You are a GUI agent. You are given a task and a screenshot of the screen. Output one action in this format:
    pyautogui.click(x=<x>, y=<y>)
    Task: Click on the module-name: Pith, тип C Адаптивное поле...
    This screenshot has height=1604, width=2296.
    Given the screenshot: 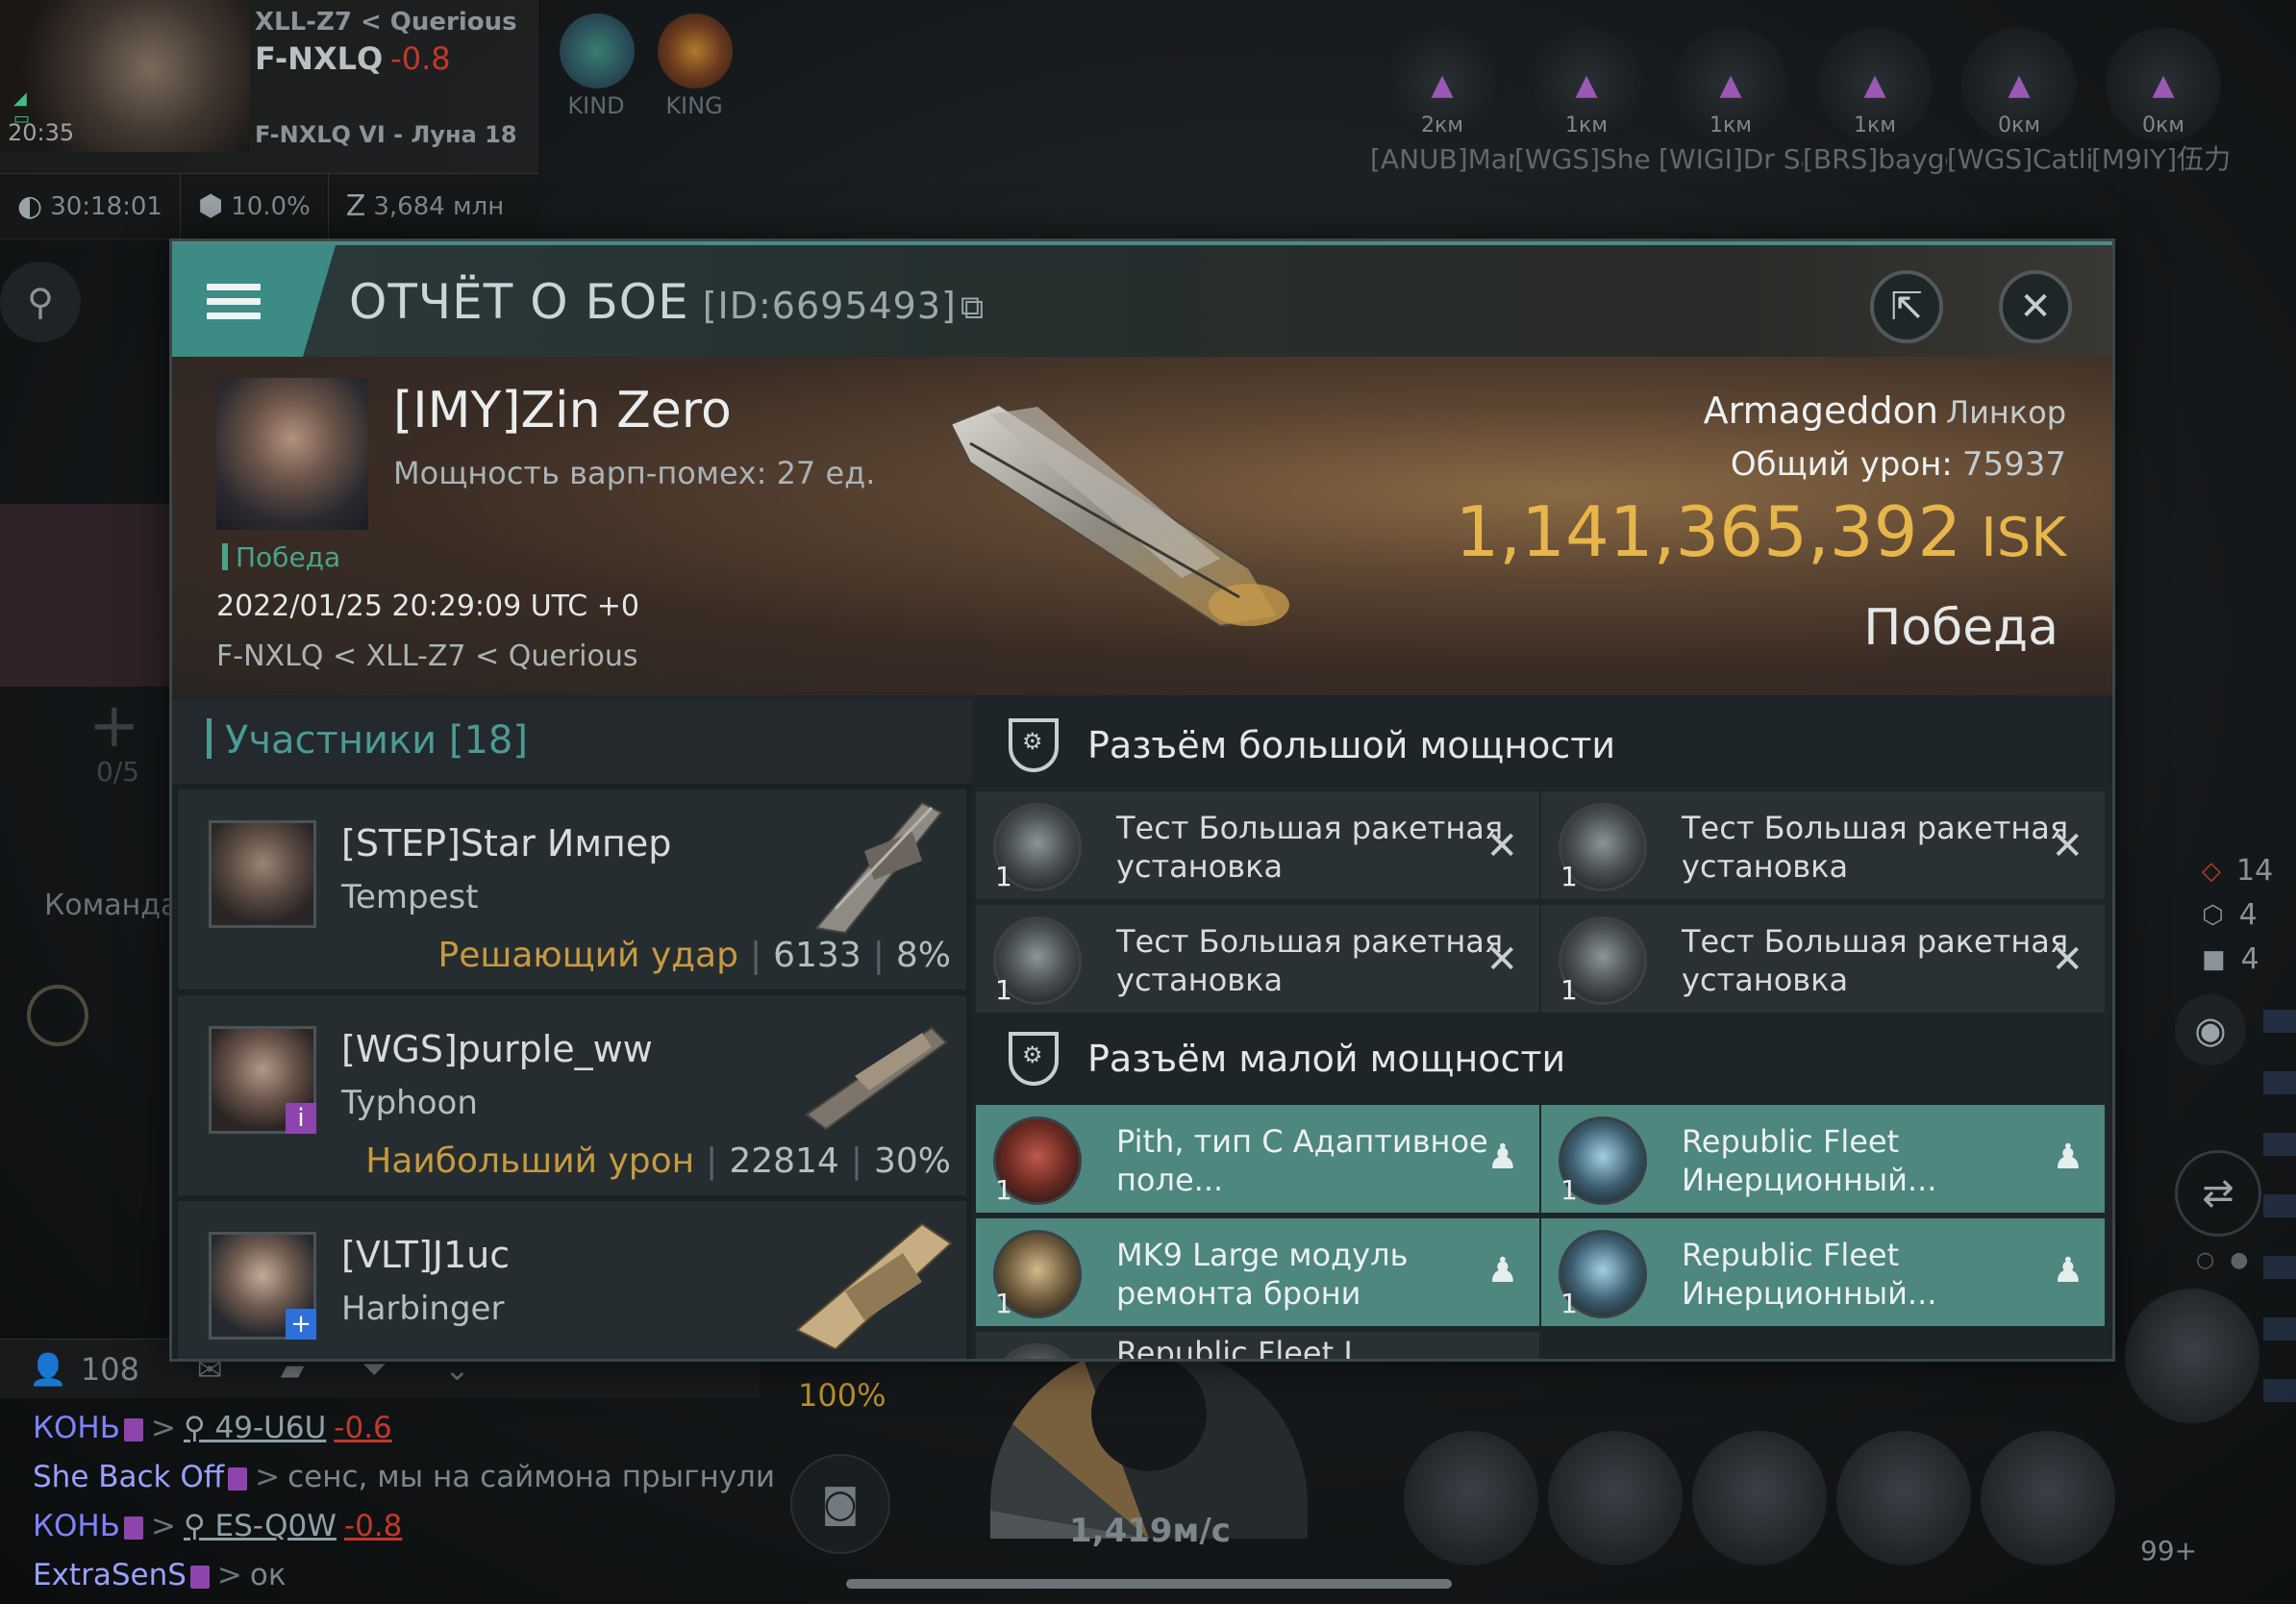 What is the action you would take?
    pyautogui.click(x=1302, y=1160)
    